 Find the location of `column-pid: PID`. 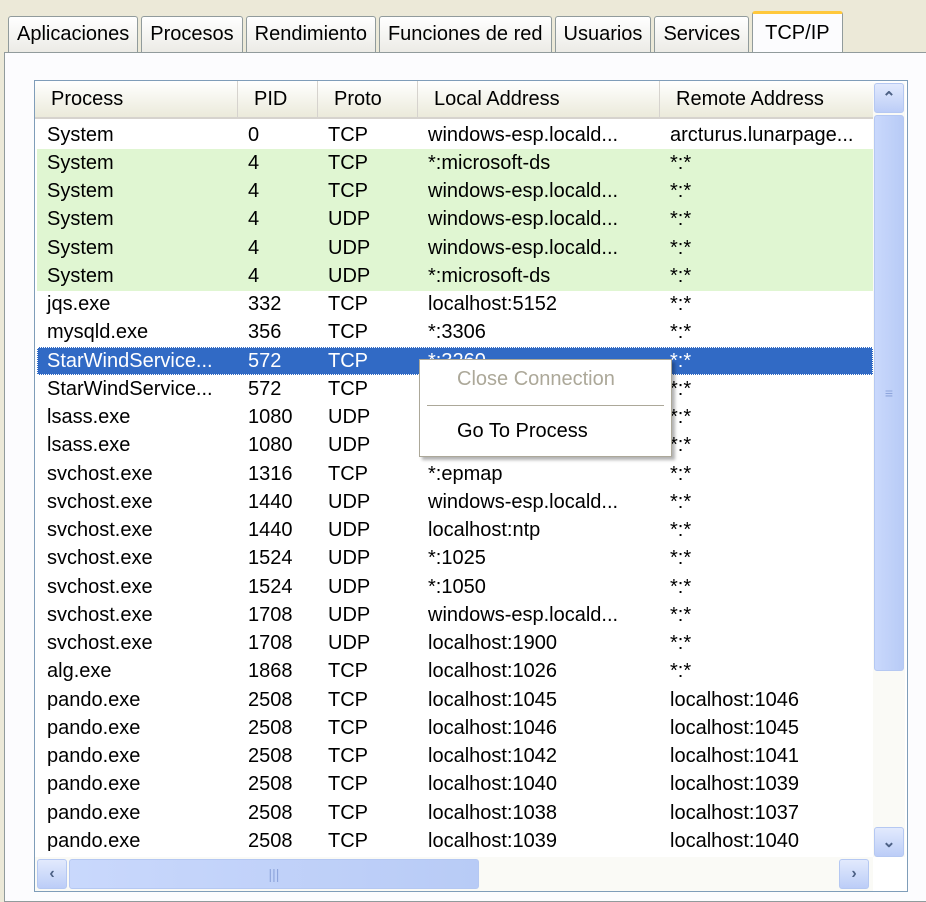

column-pid: PID is located at coordinates (278, 99).